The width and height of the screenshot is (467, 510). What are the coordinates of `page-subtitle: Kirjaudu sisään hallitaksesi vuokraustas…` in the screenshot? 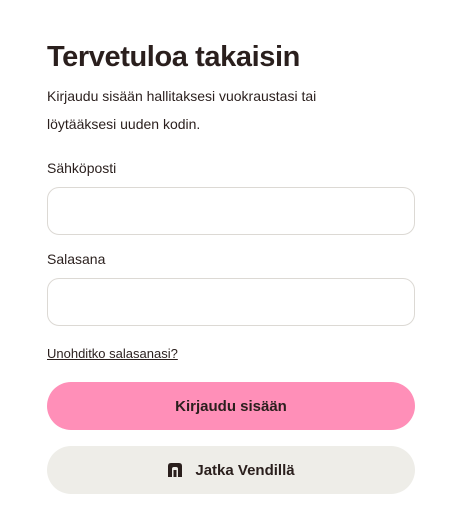 It's located at (182, 110).